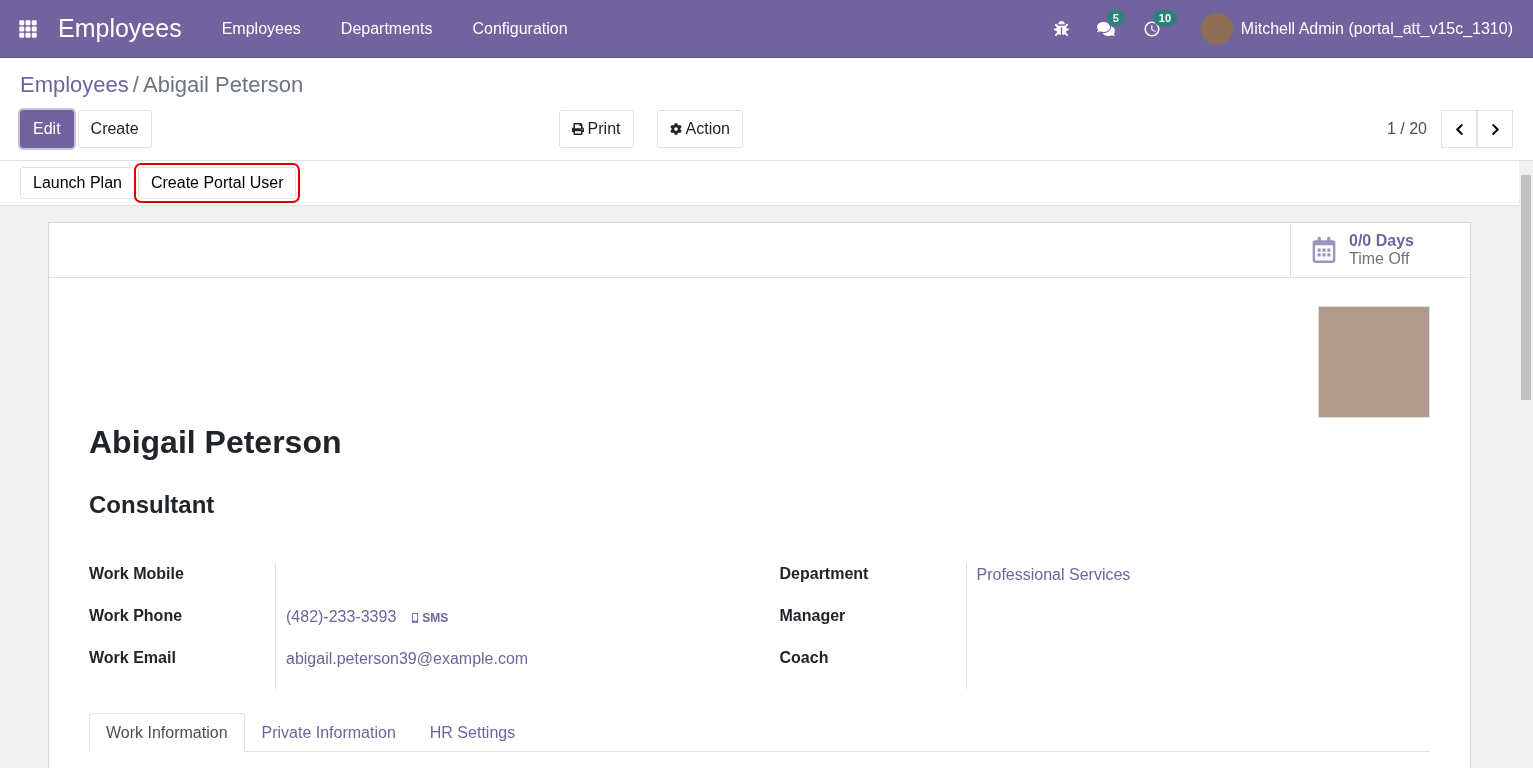 The height and width of the screenshot is (768, 1533). I want to click on header-button: Launch Plan, so click(77, 183).